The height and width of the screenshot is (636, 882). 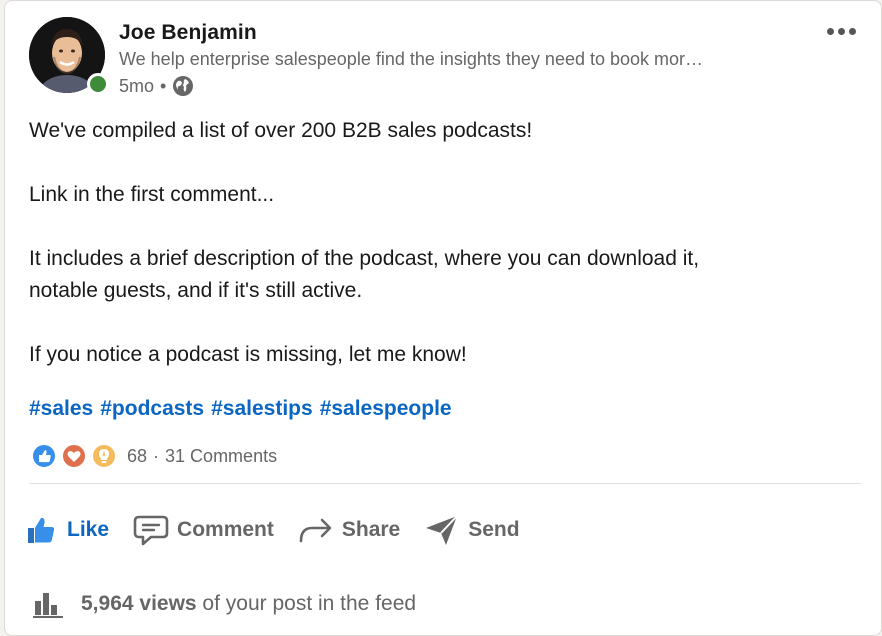 What do you see at coordinates (74, 456) in the screenshot?
I see `love-reaction-icon` at bounding box center [74, 456].